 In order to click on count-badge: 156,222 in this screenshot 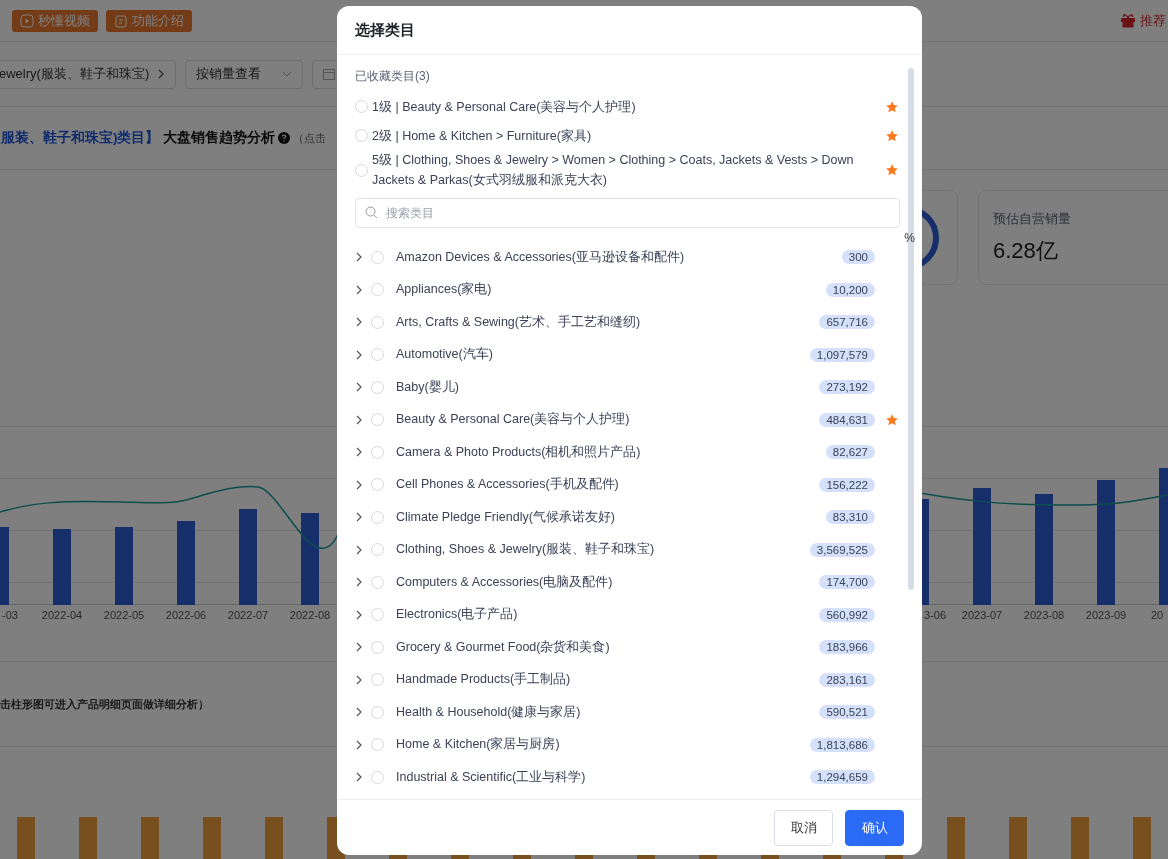, I will do `click(847, 484)`.